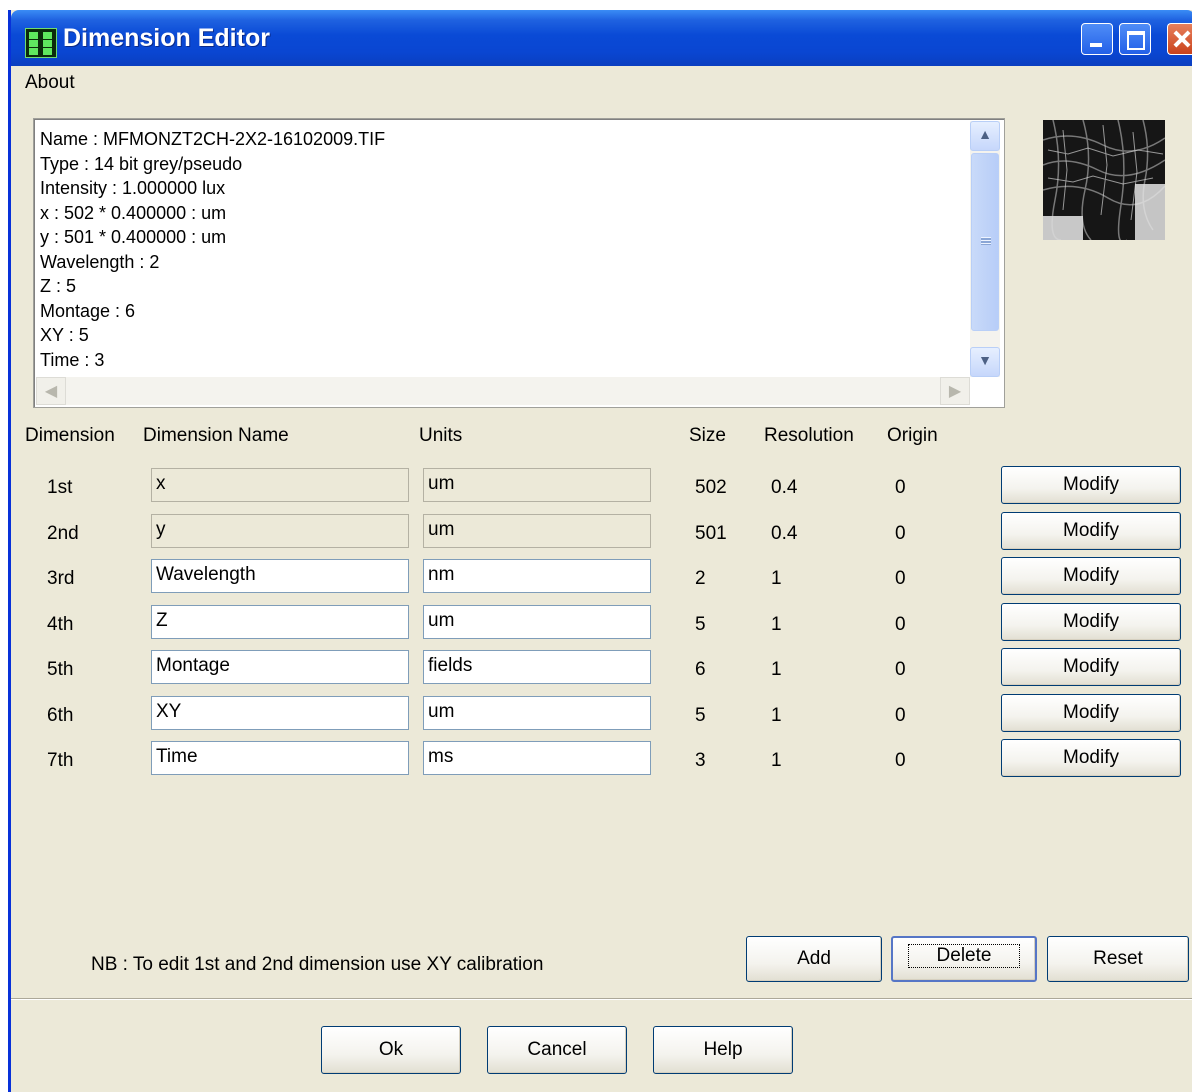 The height and width of the screenshot is (1092, 1192). What do you see at coordinates (60, 487) in the screenshot?
I see `row-label: 1st` at bounding box center [60, 487].